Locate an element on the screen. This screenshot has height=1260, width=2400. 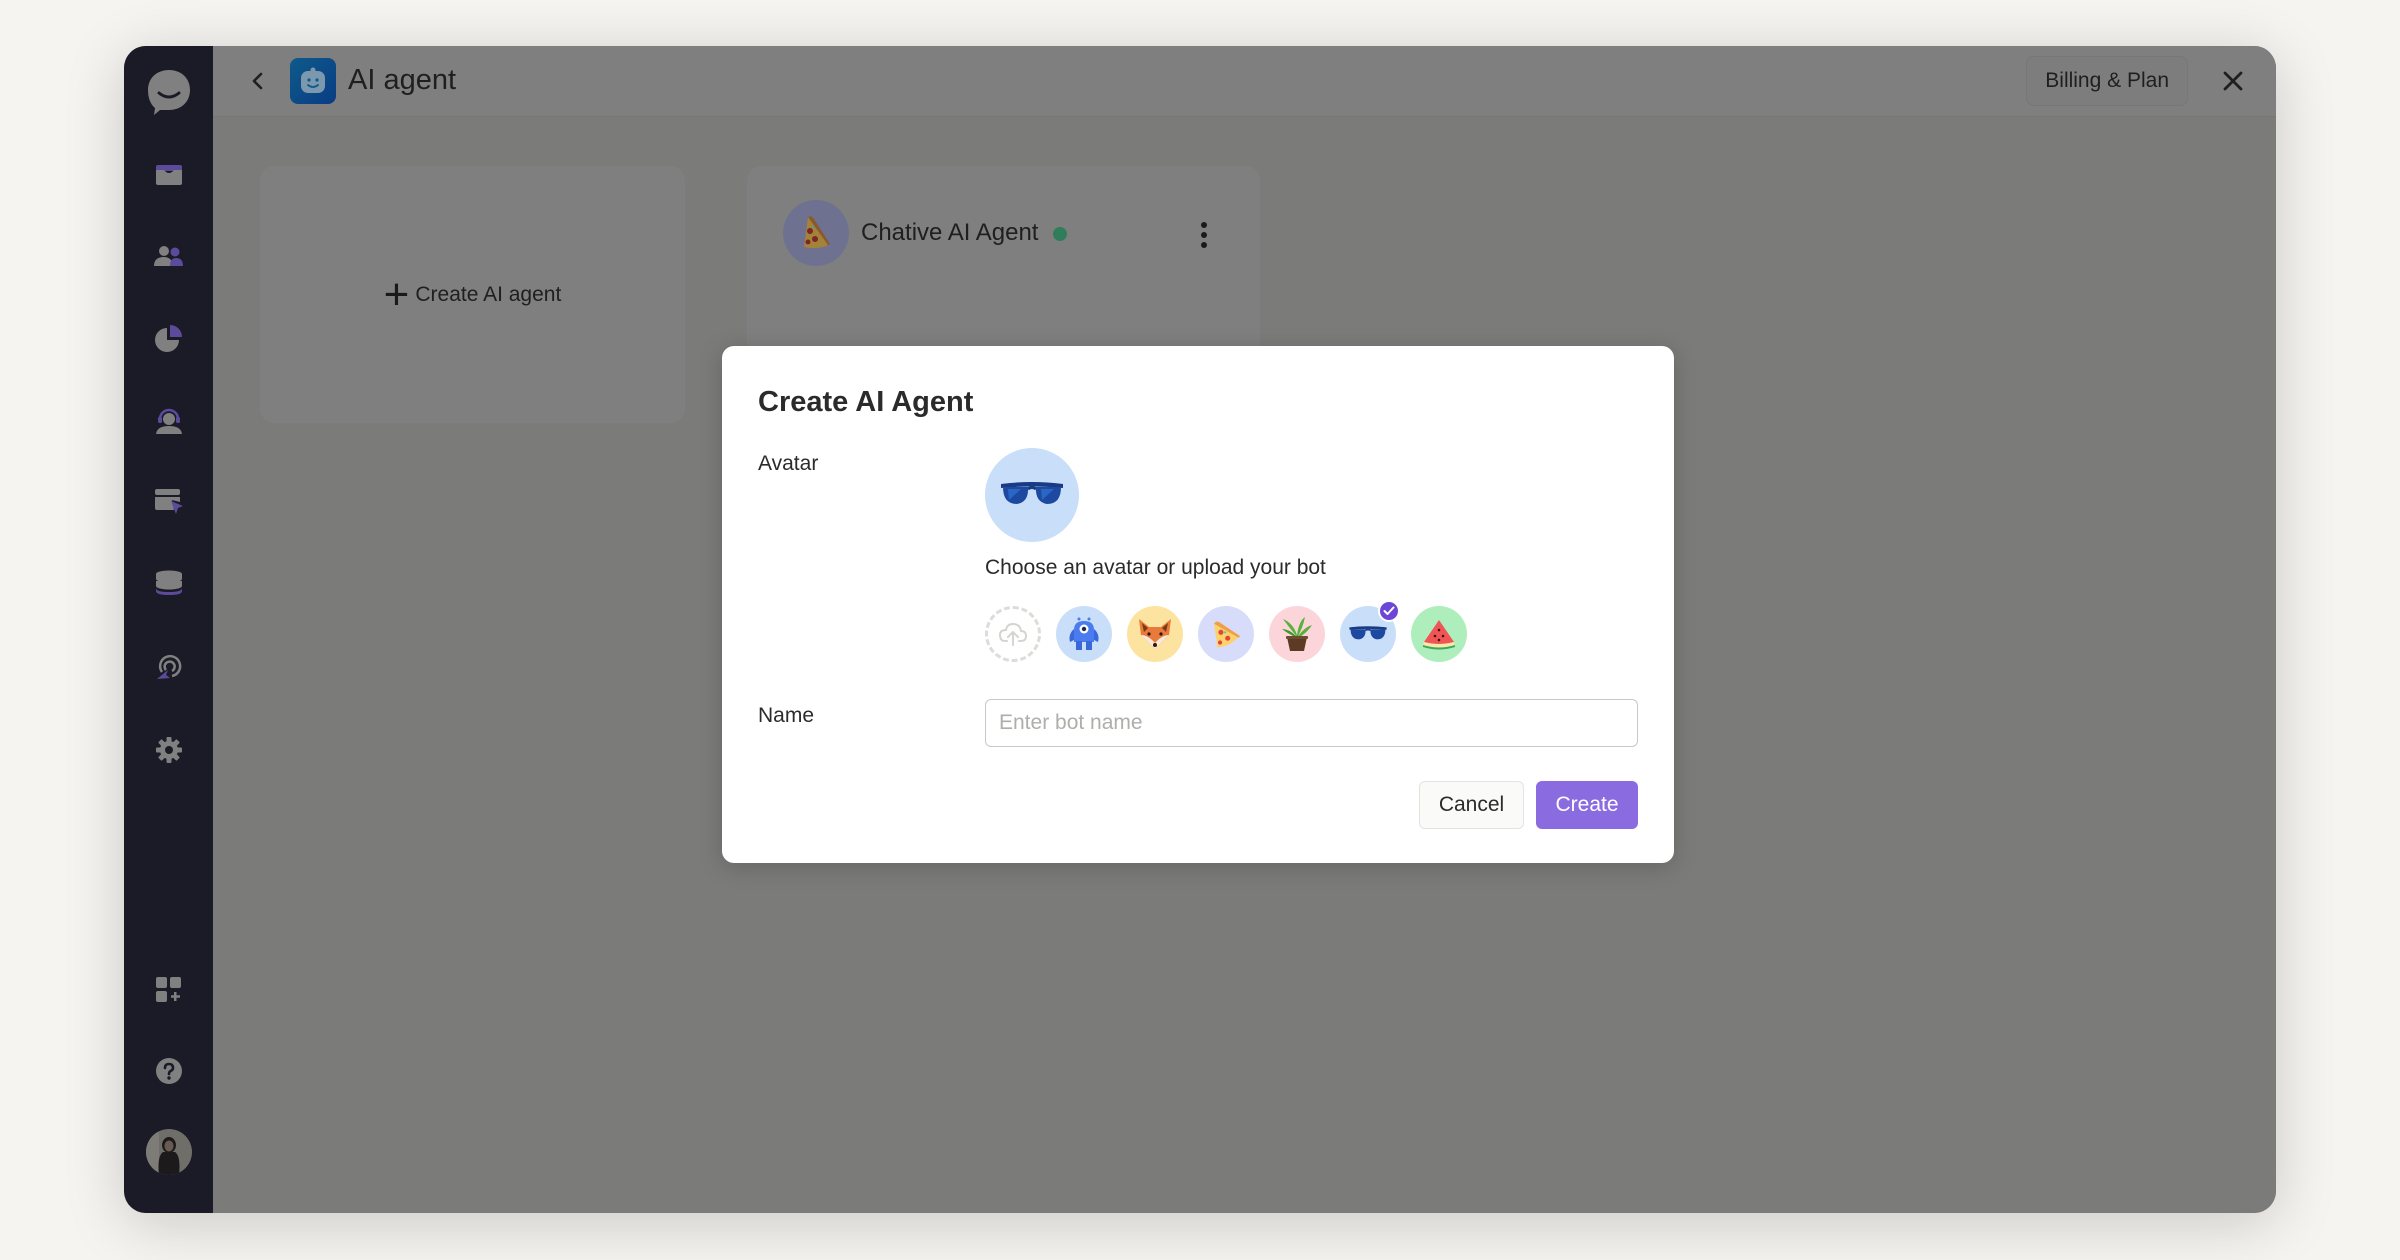
create-ai-agent-card: + Create AI agent is located at coordinates (472, 294).